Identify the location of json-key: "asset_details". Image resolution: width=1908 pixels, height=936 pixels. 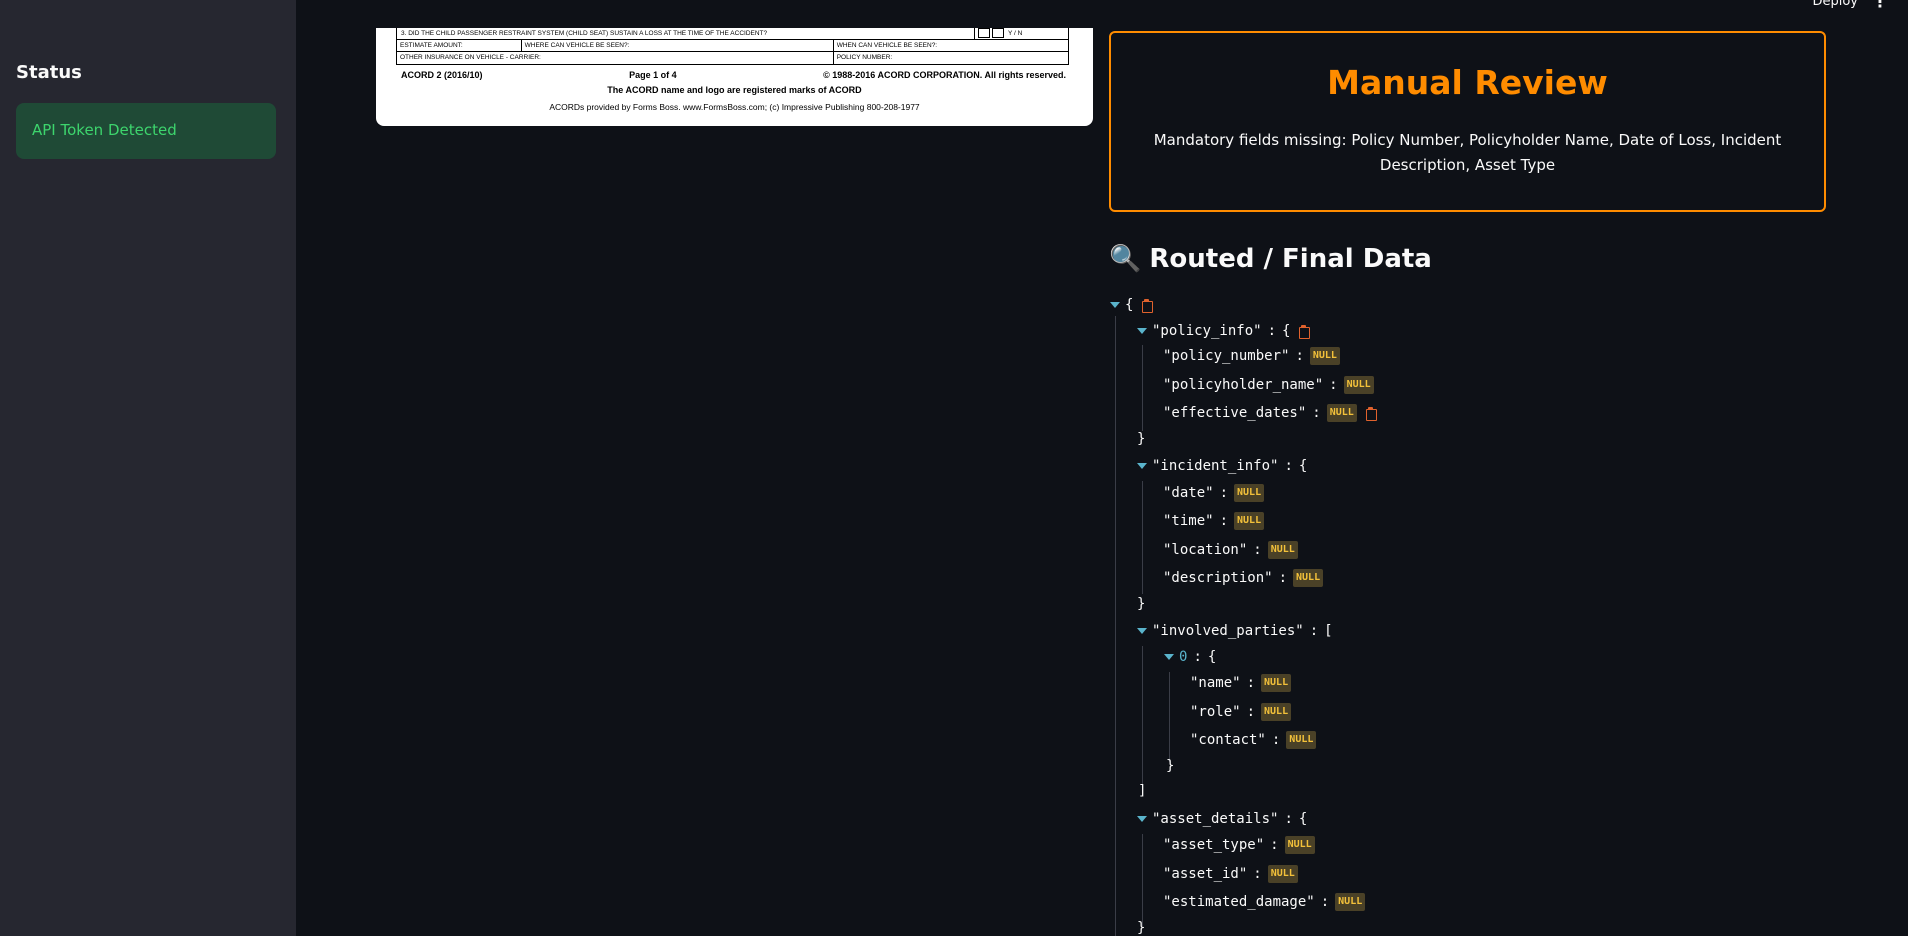
(1215, 819).